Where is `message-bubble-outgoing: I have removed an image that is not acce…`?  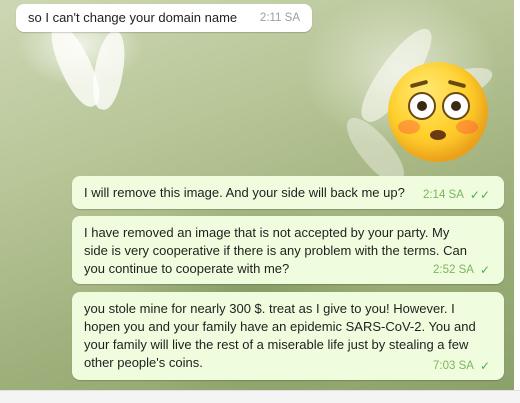
message-bubble-outgoing: I have removed an image that is not acce… is located at coordinates (288, 250).